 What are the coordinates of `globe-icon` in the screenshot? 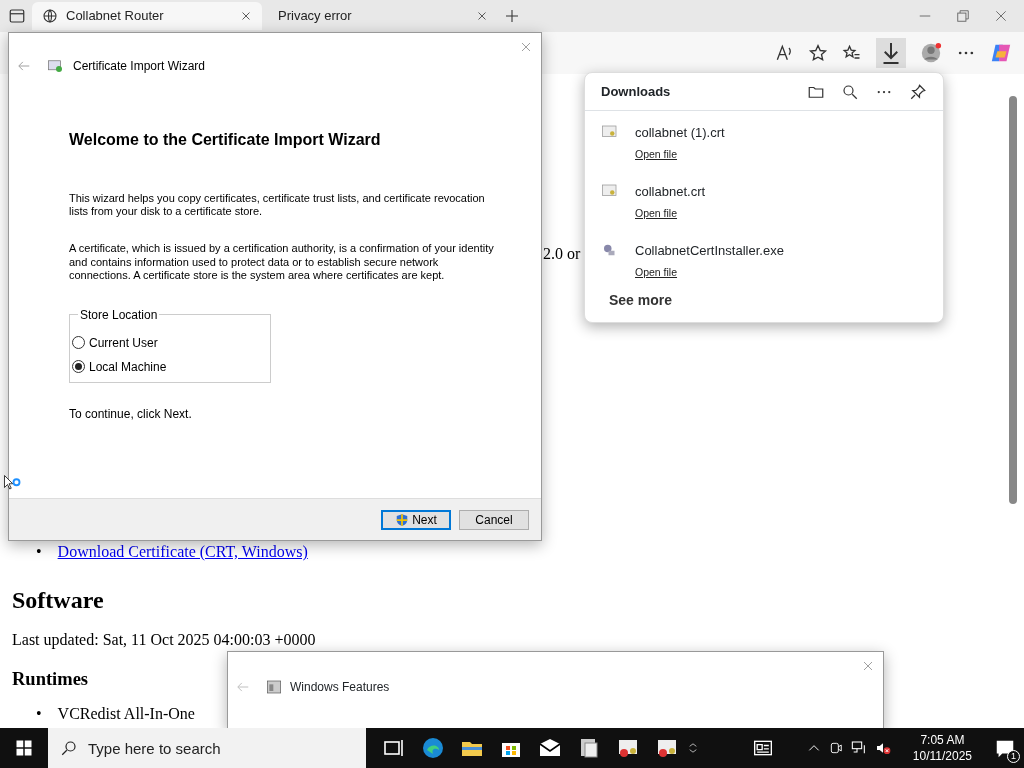 It's located at (50, 16).